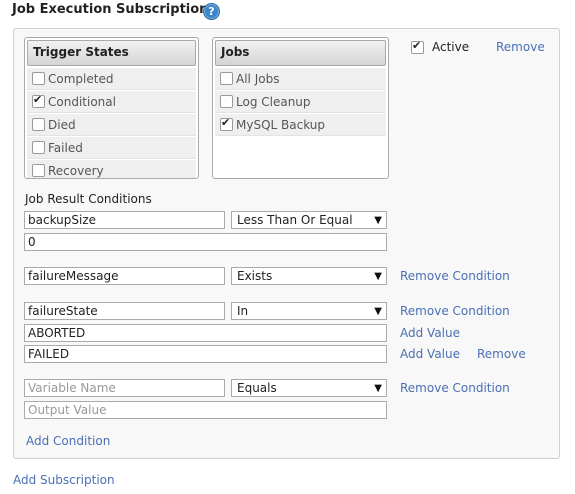 This screenshot has height=494, width=575. What do you see at coordinates (205, 410) in the screenshot?
I see `condition-value-input: Output Value` at bounding box center [205, 410].